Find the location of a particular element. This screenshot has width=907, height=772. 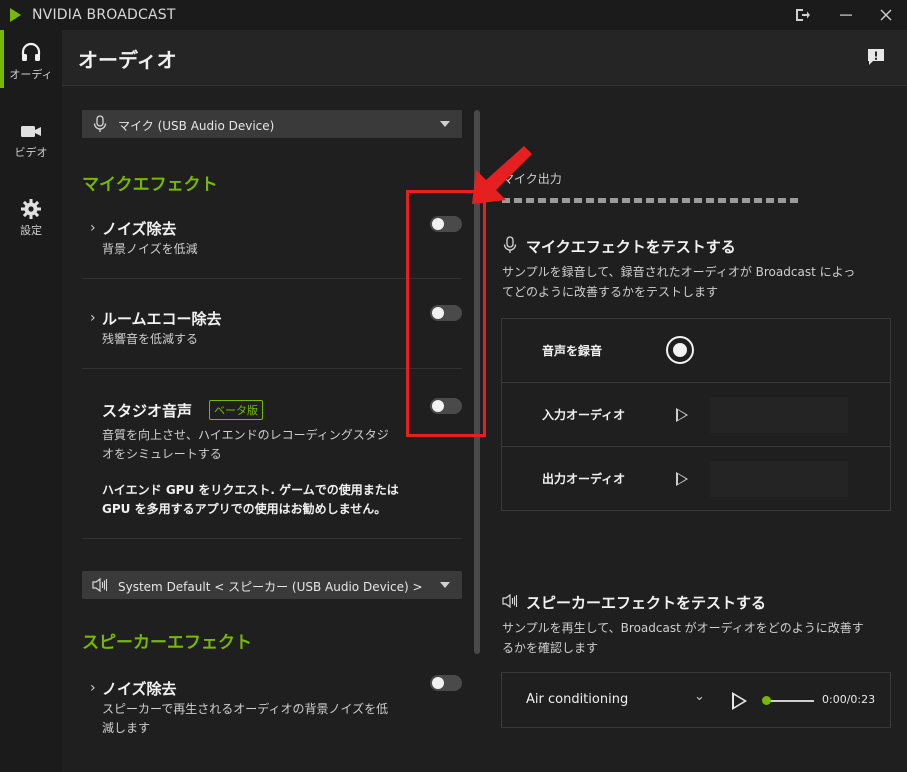

mic-test-panel: 音声を録音 入力オーディオ 出力オーディオ is located at coordinates (696, 414).